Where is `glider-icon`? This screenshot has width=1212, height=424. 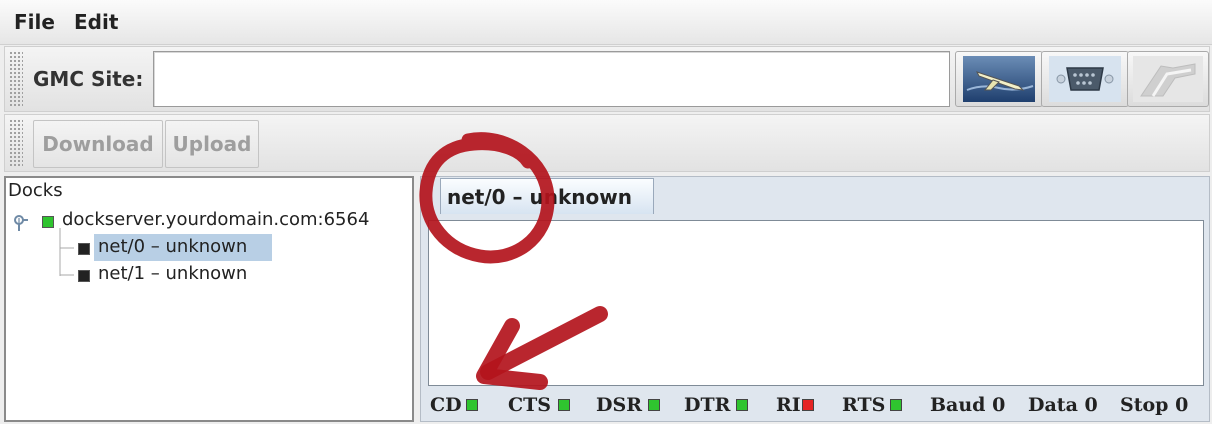
glider-icon is located at coordinates (999, 79).